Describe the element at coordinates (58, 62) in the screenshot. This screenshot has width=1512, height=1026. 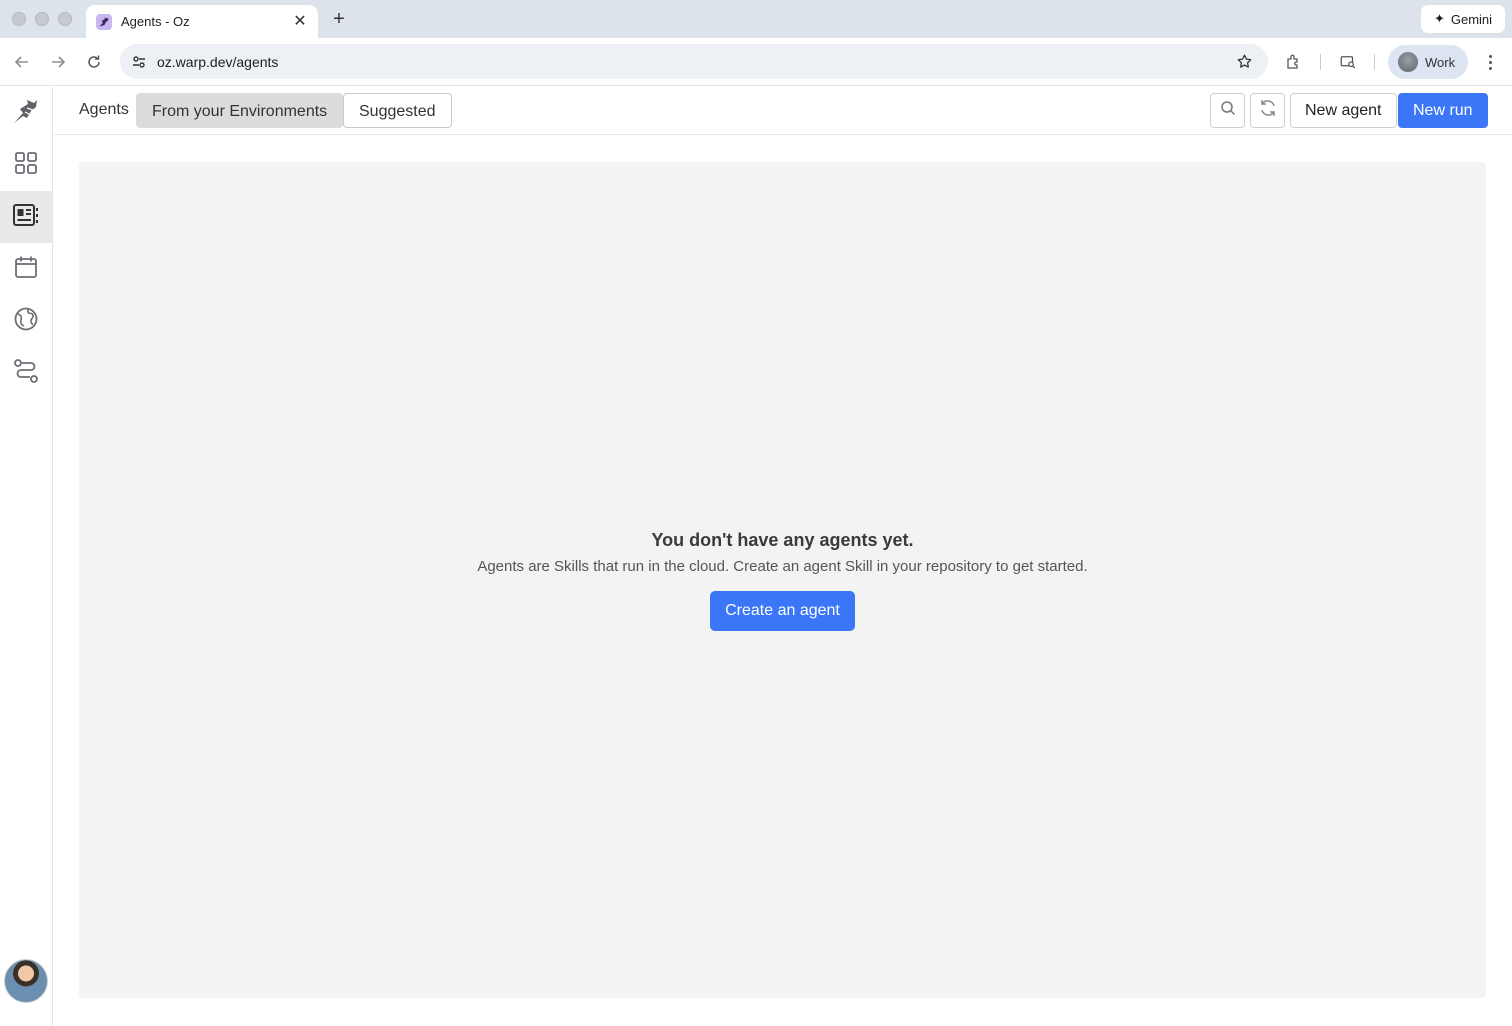
I see `forward-arrow-icon` at that location.